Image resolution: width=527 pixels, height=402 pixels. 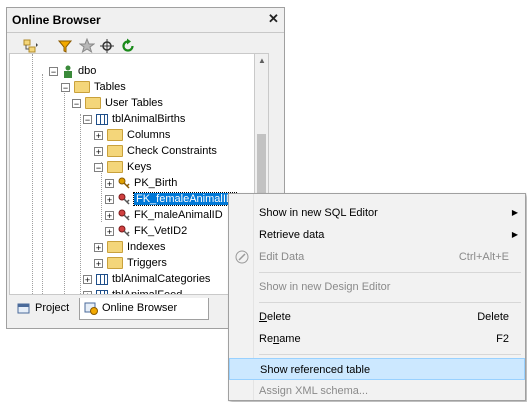 What do you see at coordinates (56, 20) in the screenshot?
I see `panel-title: Online Browser` at bounding box center [56, 20].